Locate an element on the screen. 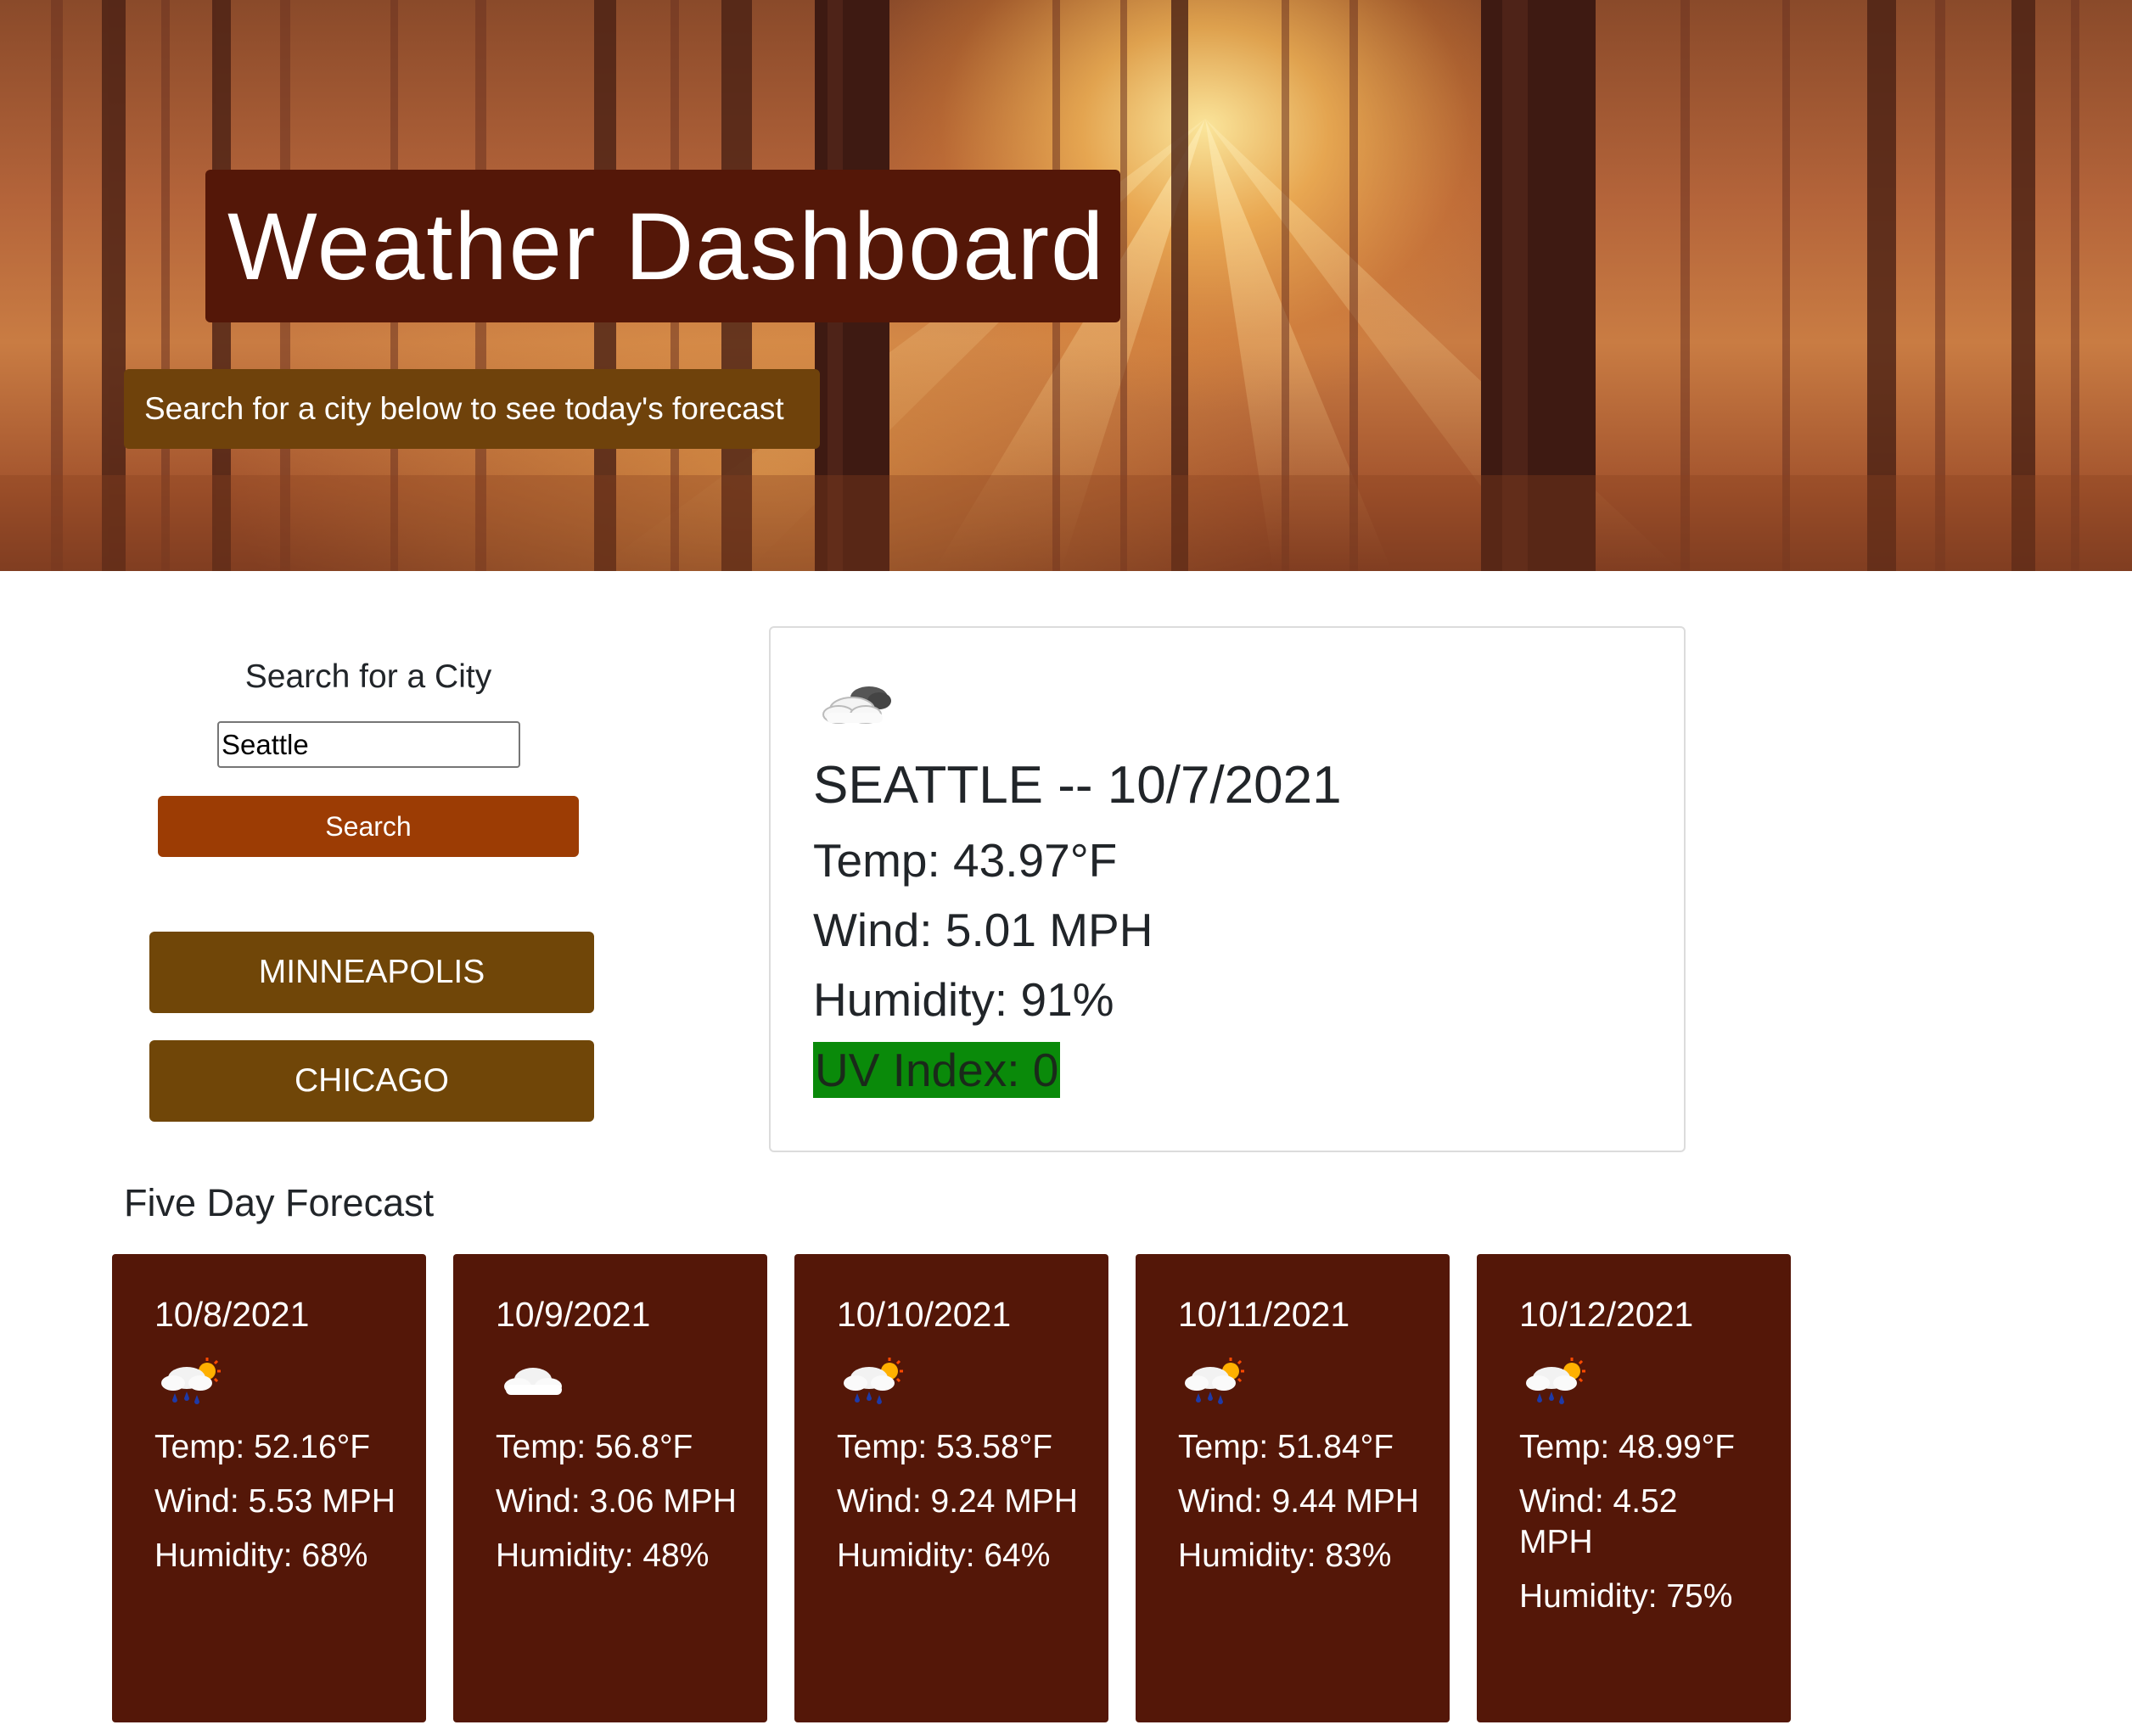 The image size is (2132, 1736). forecast-wind: Wind: 4.52 MPH is located at coordinates (1598, 1522).